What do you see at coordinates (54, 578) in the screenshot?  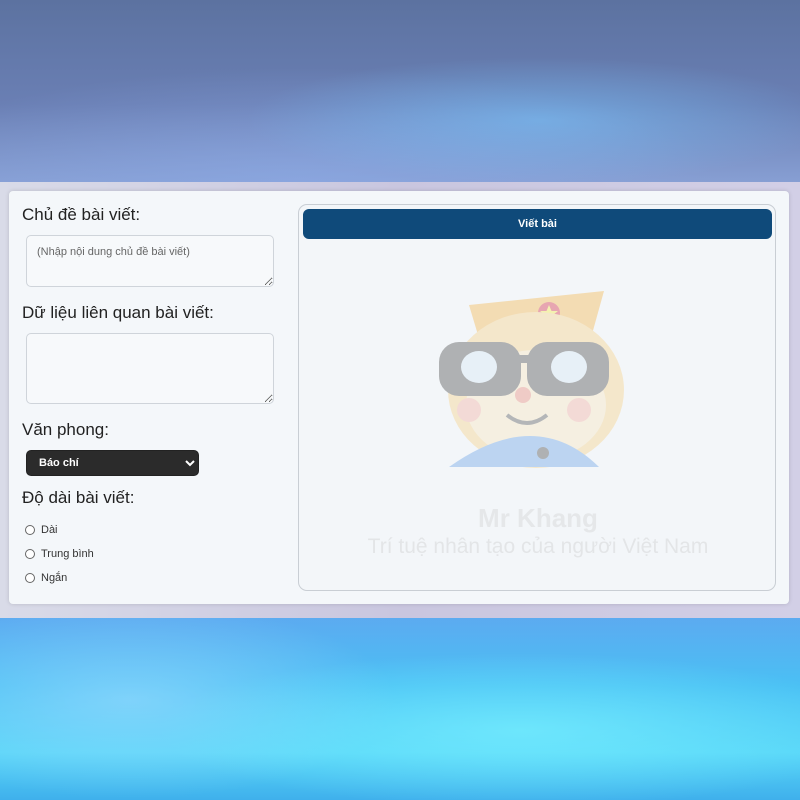 I see `length-option-label: Ngắn` at bounding box center [54, 578].